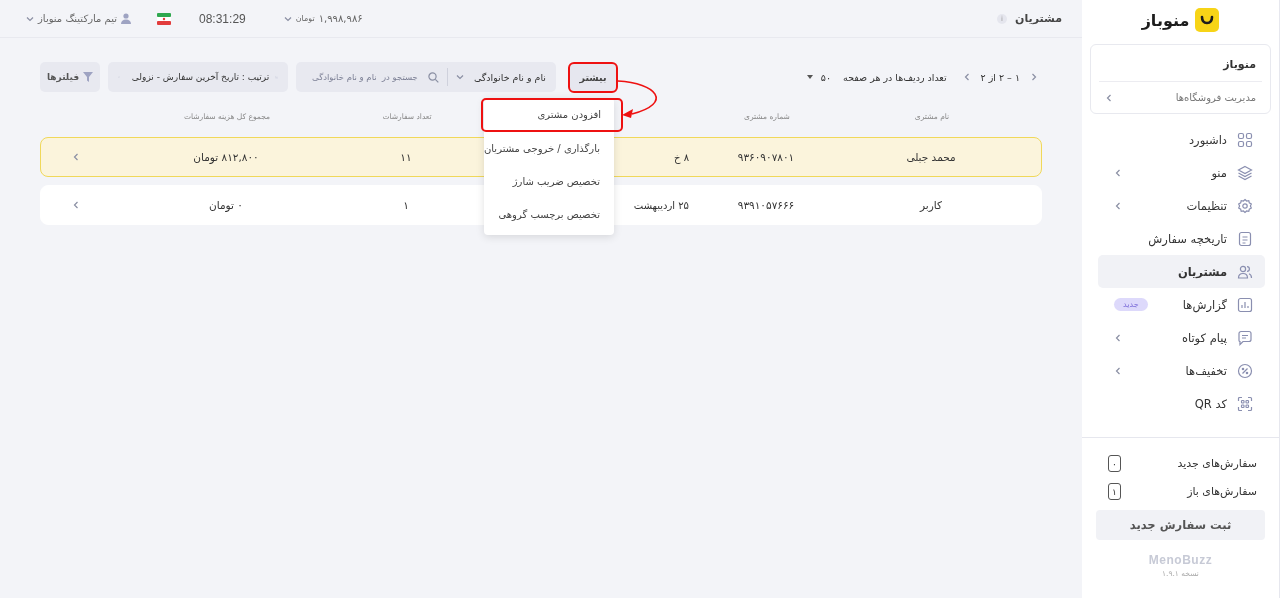 This screenshot has width=1280, height=598. I want to click on table-cell-text: ۸۱۲,۸۰۰ تومان, so click(226, 157).